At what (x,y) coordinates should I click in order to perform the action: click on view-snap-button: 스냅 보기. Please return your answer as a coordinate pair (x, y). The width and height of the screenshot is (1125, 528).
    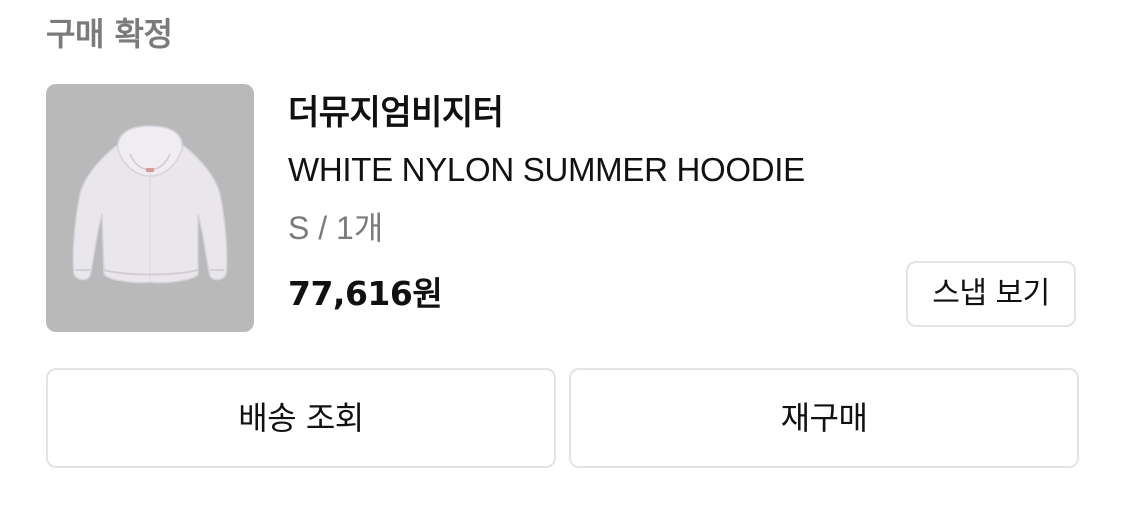
    Looking at the image, I should click on (991, 294).